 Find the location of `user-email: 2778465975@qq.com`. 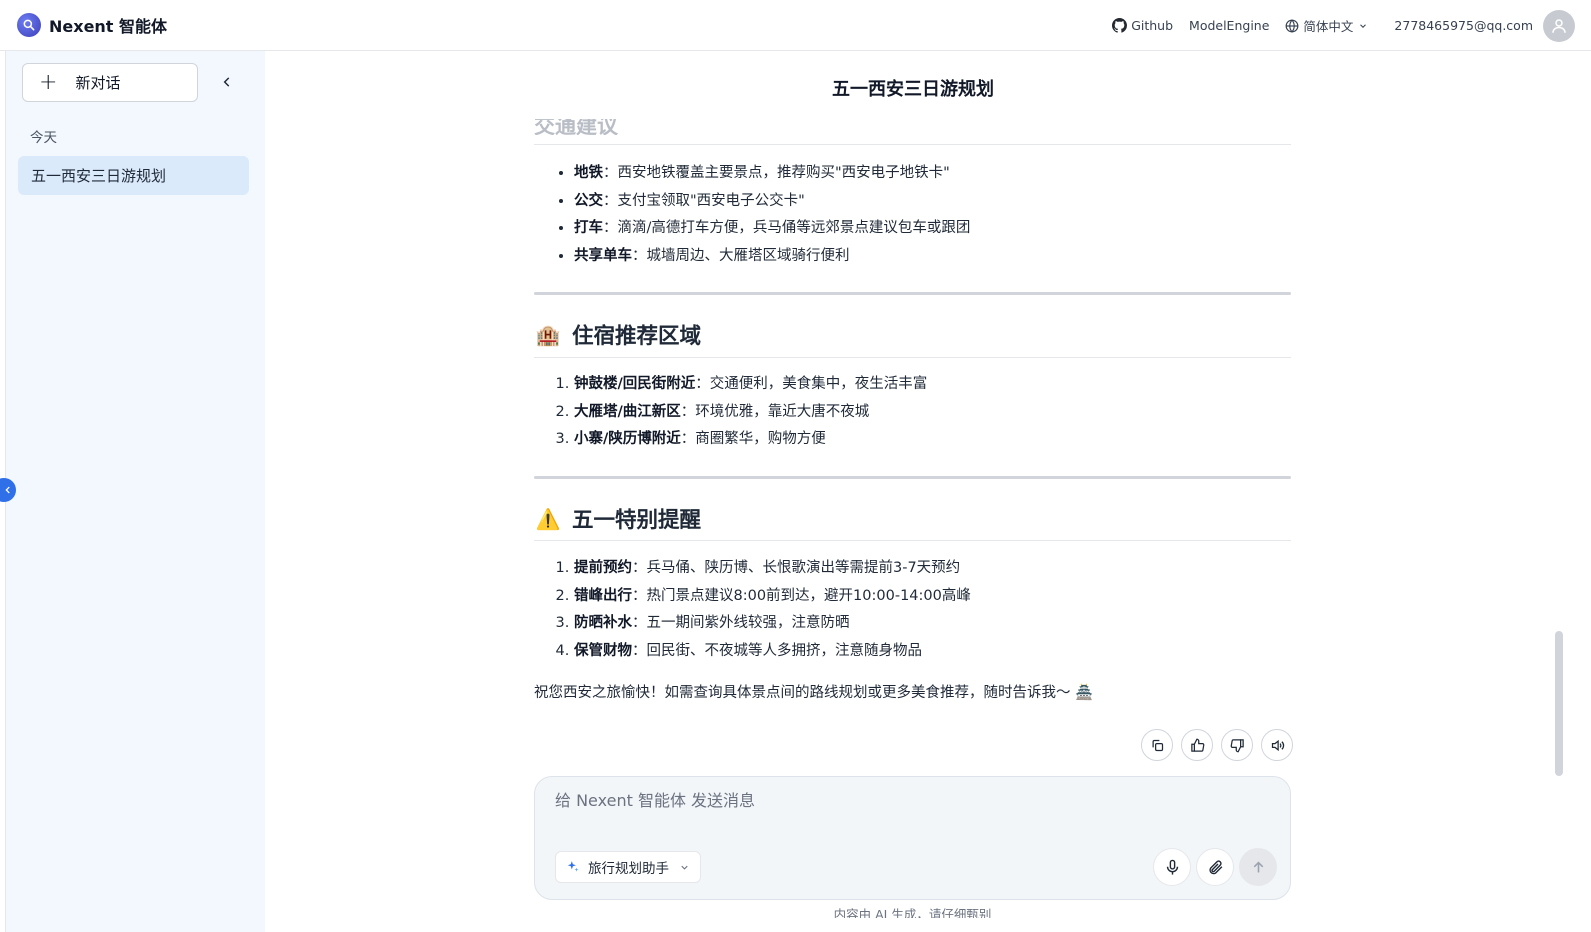

user-email: 2778465975@qq.com is located at coordinates (1463, 25).